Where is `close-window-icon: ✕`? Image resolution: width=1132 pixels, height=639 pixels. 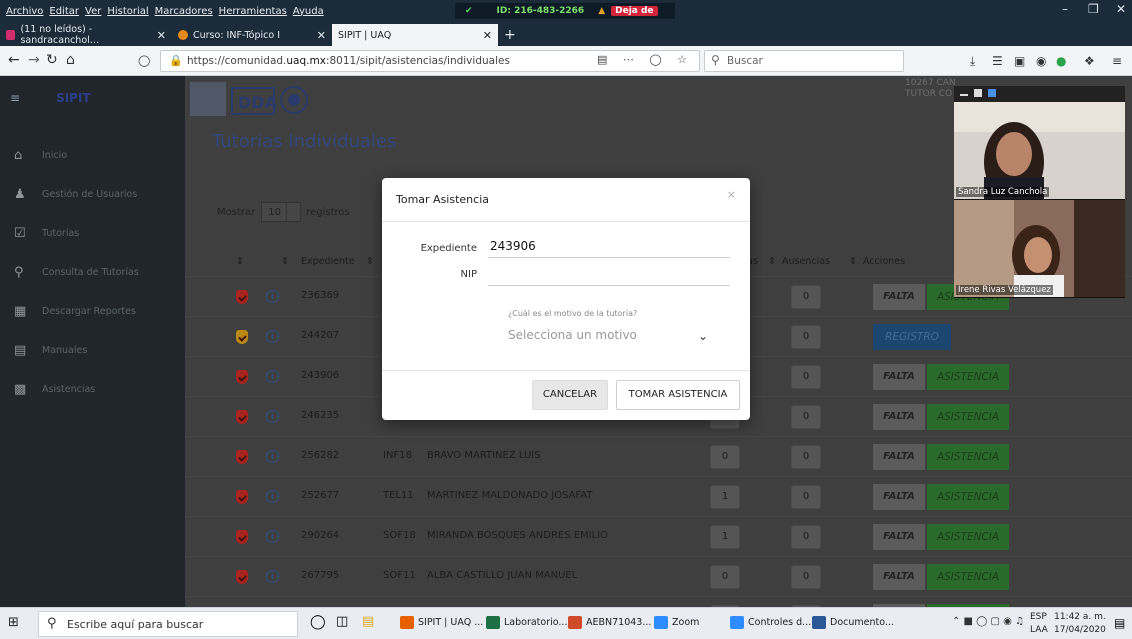 close-window-icon: ✕ is located at coordinates (1121, 9).